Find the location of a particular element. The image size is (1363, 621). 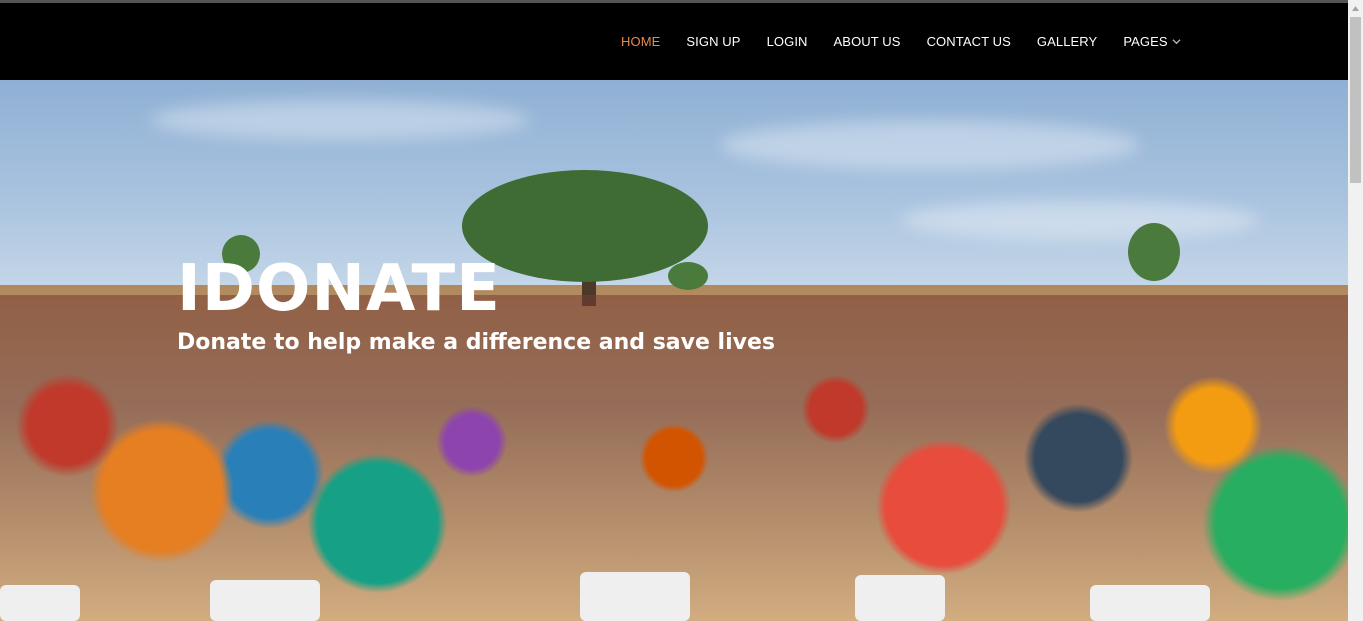

hero-title: IDONATE is located at coordinates (339, 289).